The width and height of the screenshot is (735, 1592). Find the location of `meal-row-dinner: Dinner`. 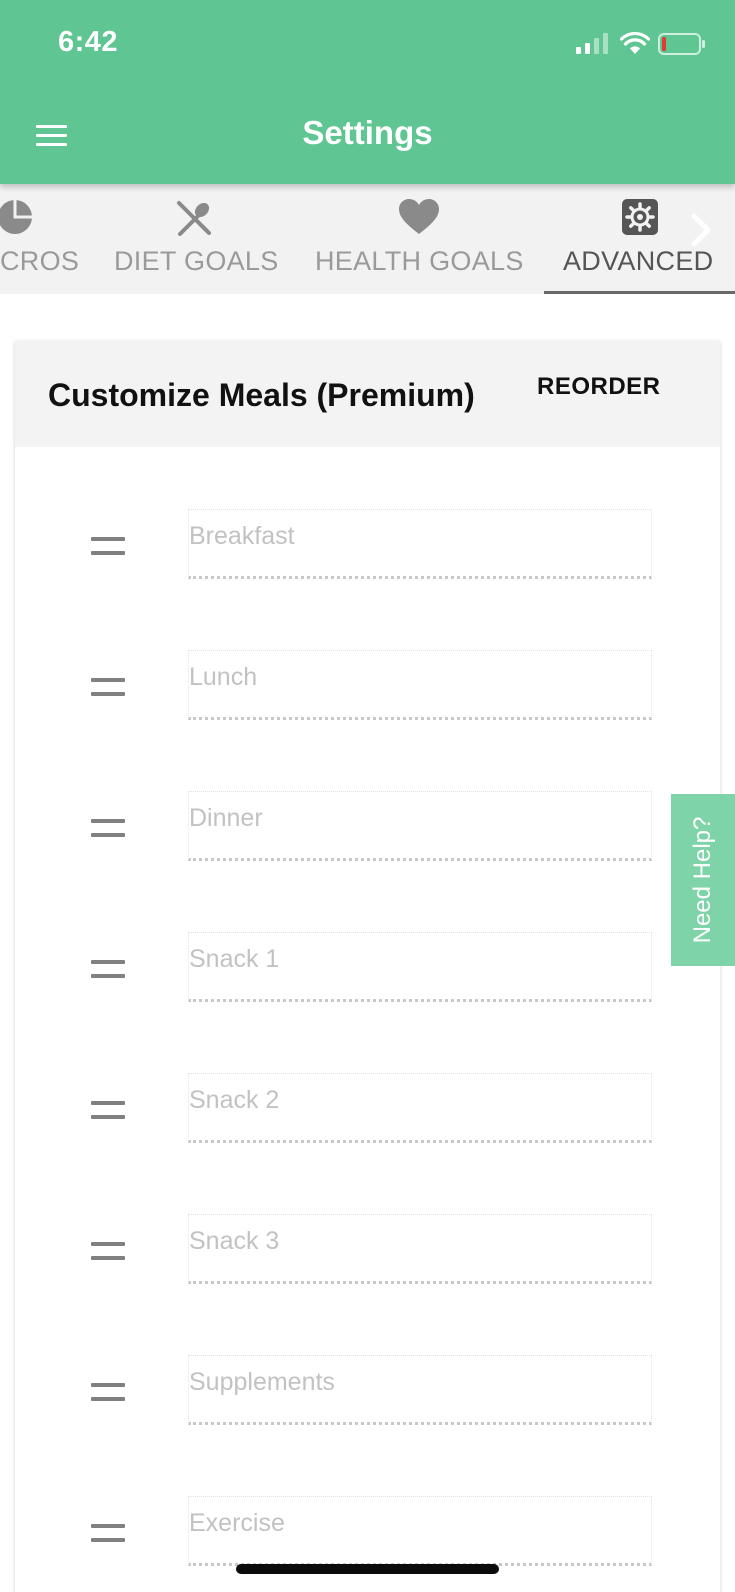

meal-row-dinner: Dinner is located at coordinates (367, 851).